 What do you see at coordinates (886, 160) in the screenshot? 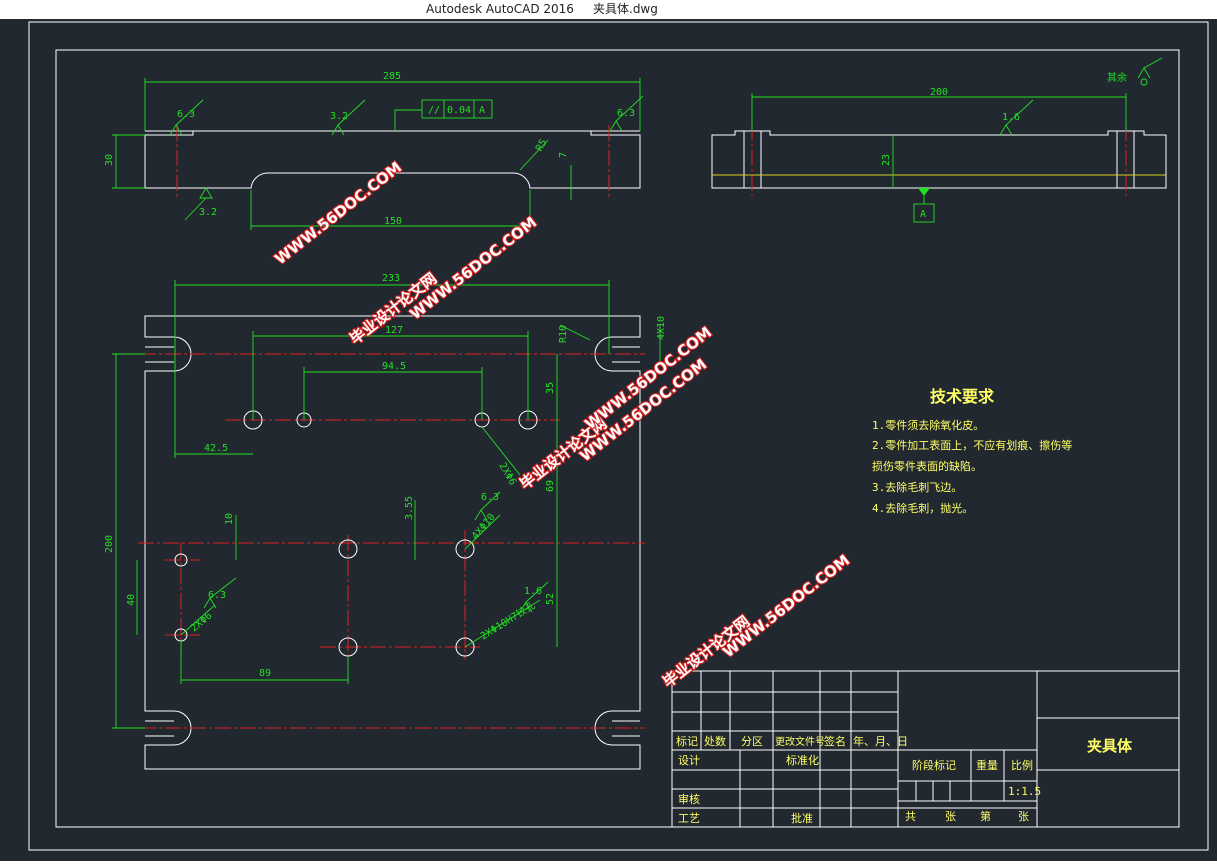
I see `dim-side-height: 23` at bounding box center [886, 160].